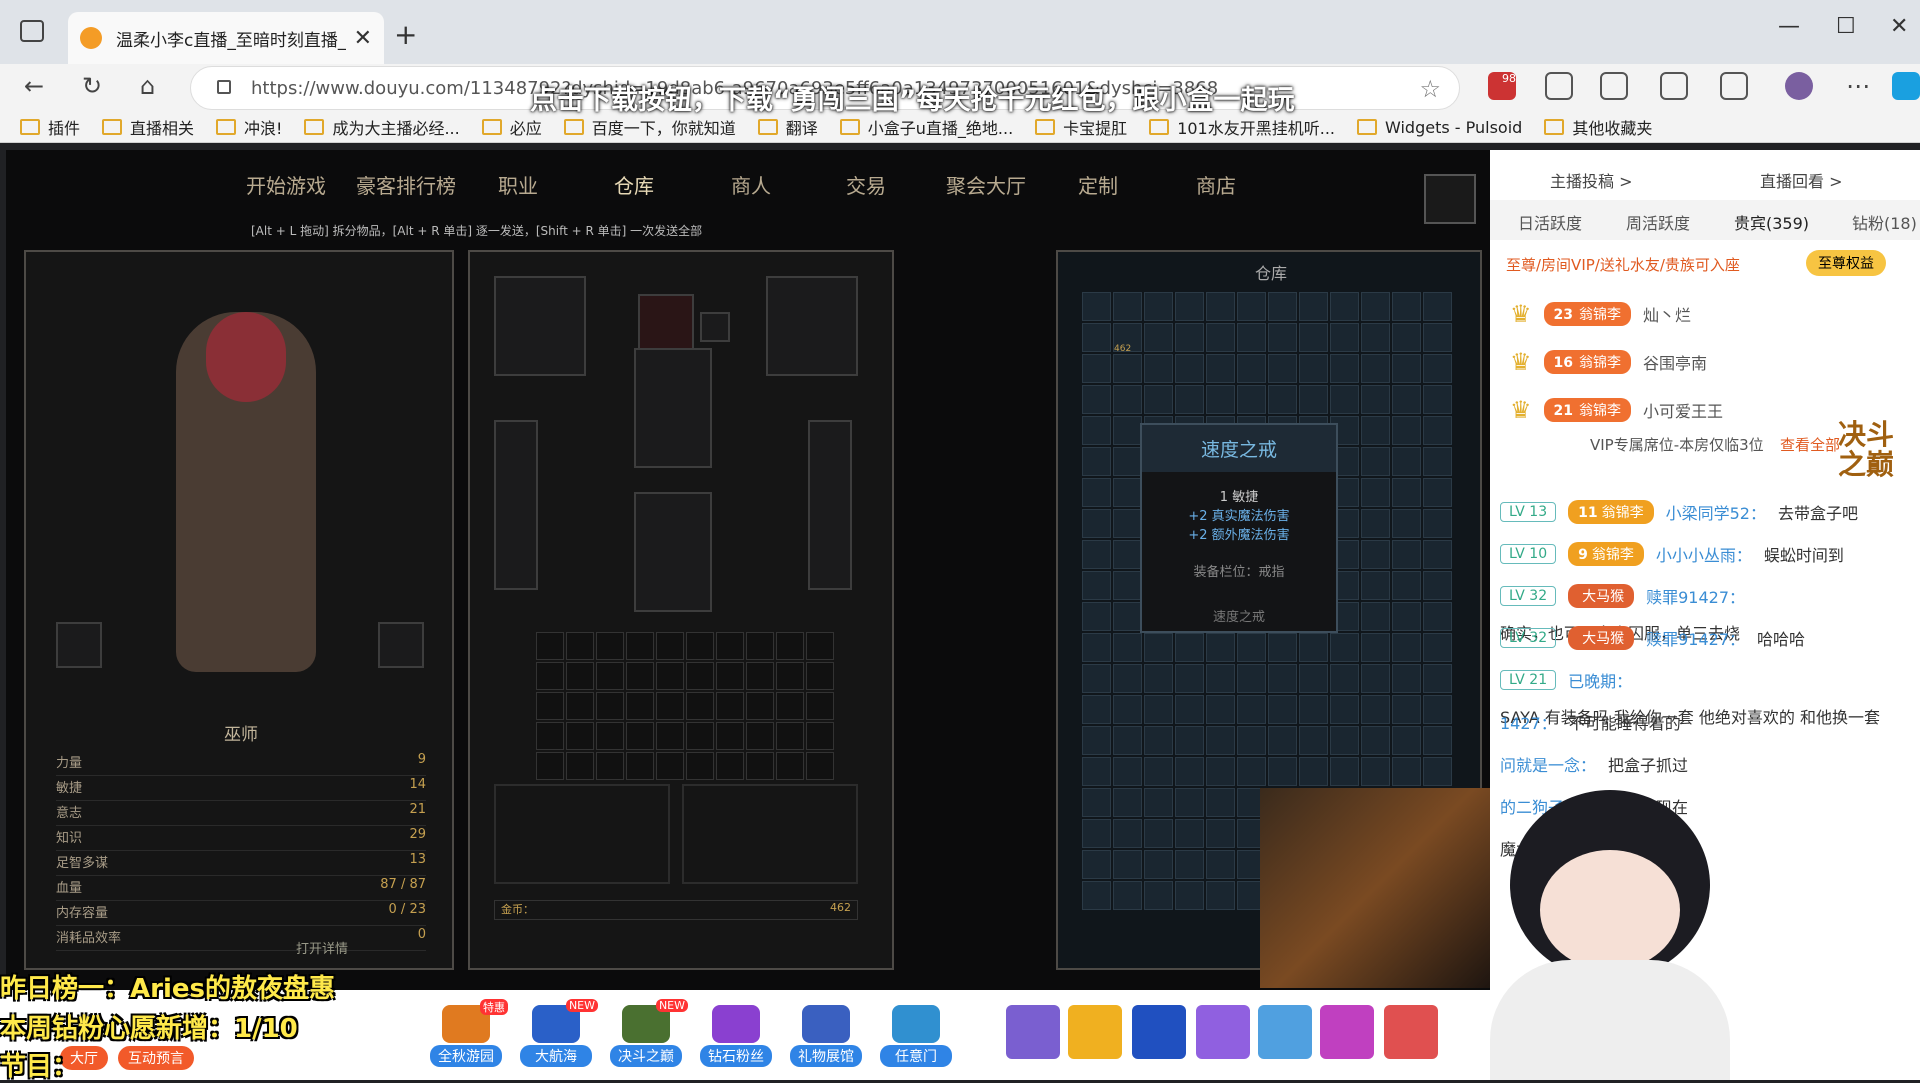 This screenshot has width=1920, height=1083. Describe the element at coordinates (322, 947) in the screenshot. I see `open-details-button: 打开详情` at that location.